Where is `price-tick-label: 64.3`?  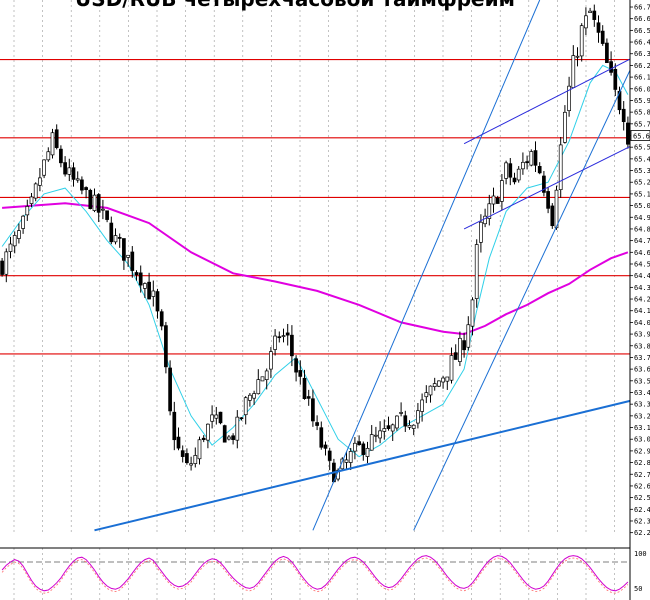 price-tick-label: 64.3 is located at coordinates (642, 288).